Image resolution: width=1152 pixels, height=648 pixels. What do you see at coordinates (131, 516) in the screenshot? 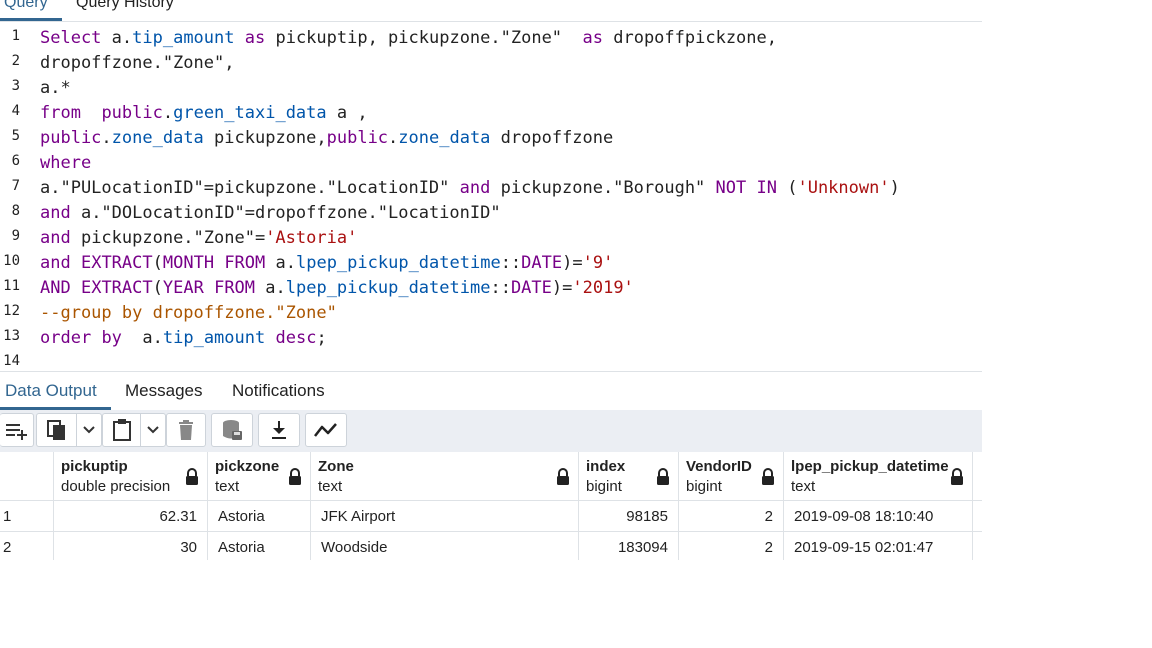
I see `table-cell: 62.31` at bounding box center [131, 516].